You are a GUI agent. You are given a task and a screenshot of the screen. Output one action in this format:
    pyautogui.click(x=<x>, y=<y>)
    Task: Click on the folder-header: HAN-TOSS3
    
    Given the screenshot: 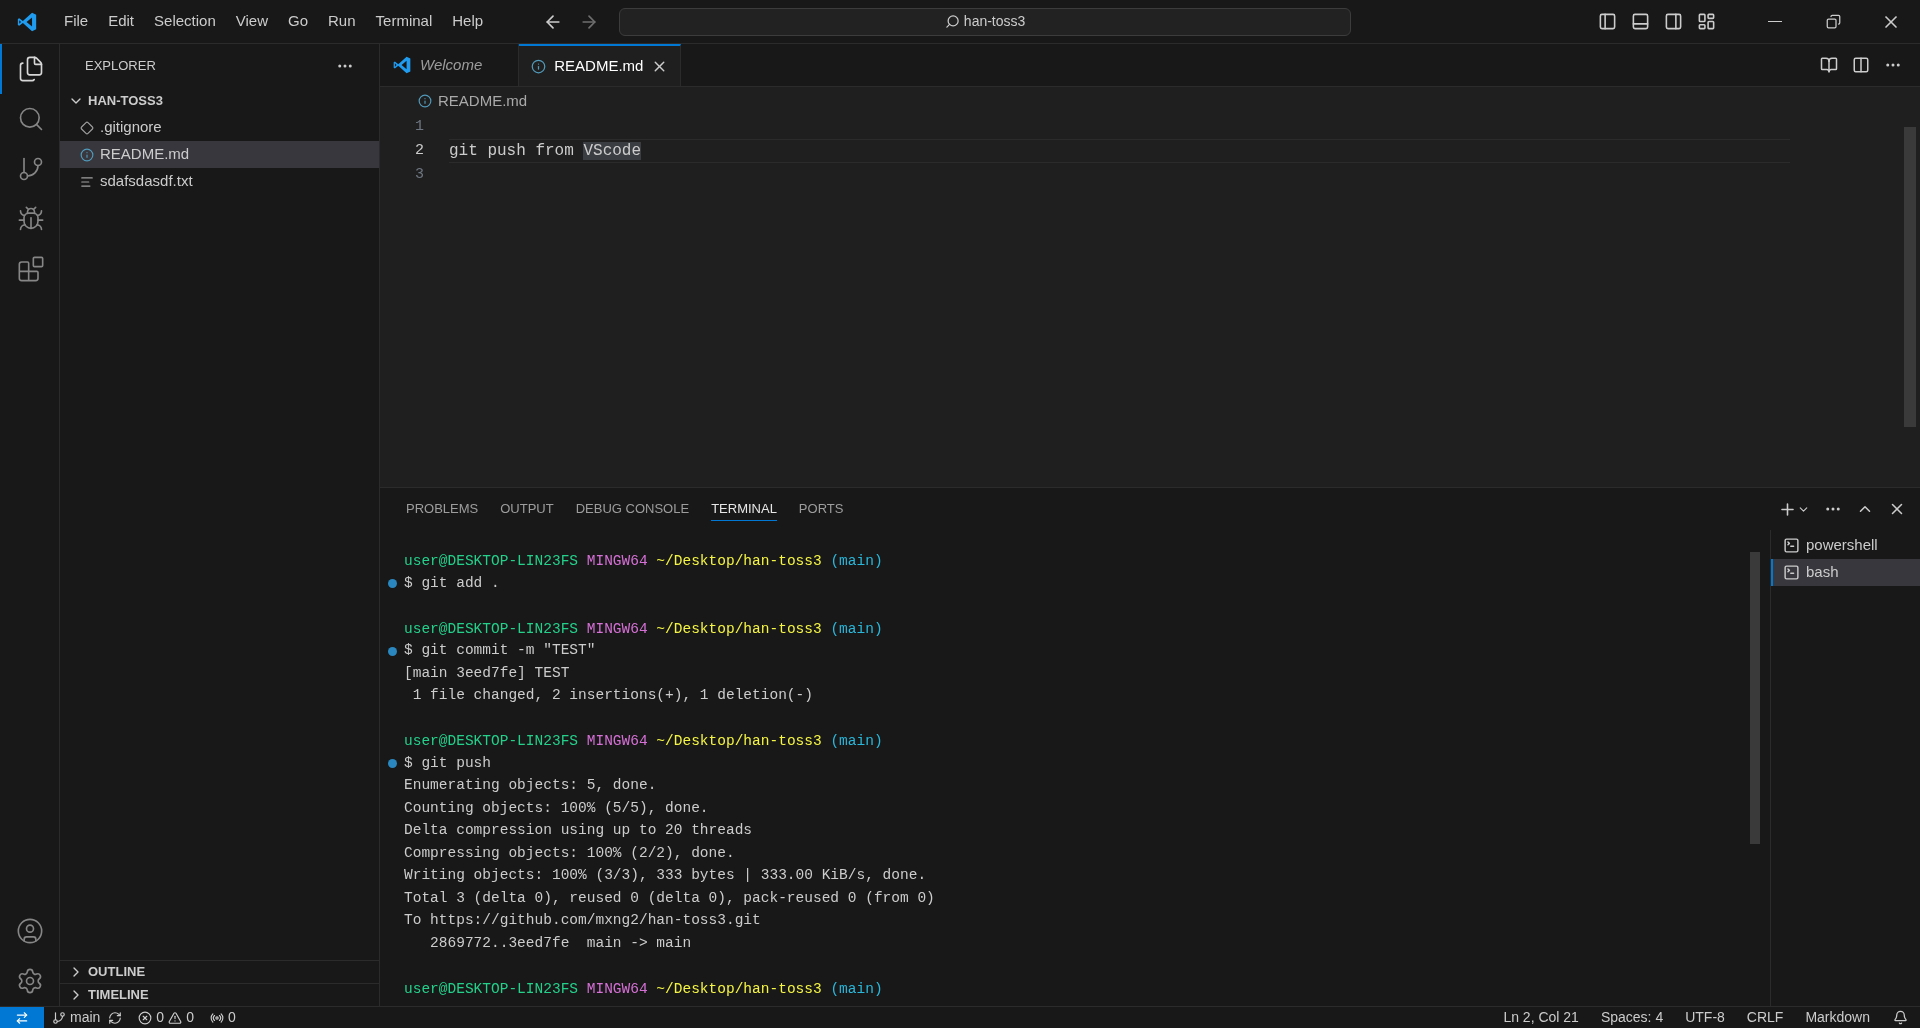 What is the action you would take?
    pyautogui.click(x=219, y=101)
    